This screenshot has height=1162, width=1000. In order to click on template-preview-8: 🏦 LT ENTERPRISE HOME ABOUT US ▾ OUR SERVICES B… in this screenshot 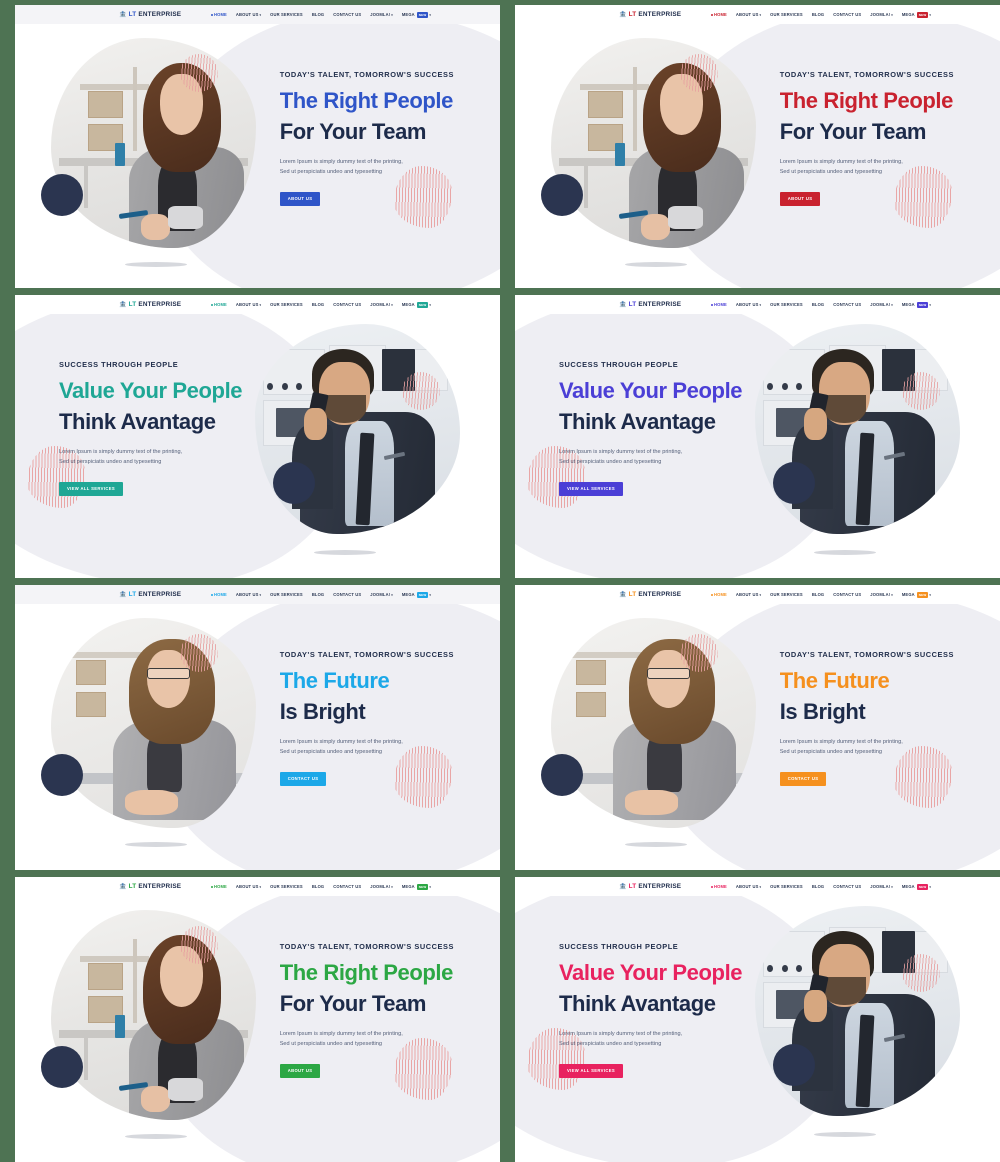, I will do `click(757, 1019)`.